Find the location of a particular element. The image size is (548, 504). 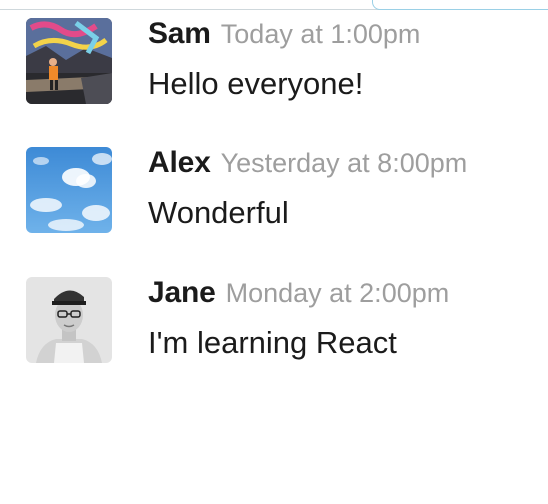

comment-text: I'm learning React is located at coordinates (272, 342).